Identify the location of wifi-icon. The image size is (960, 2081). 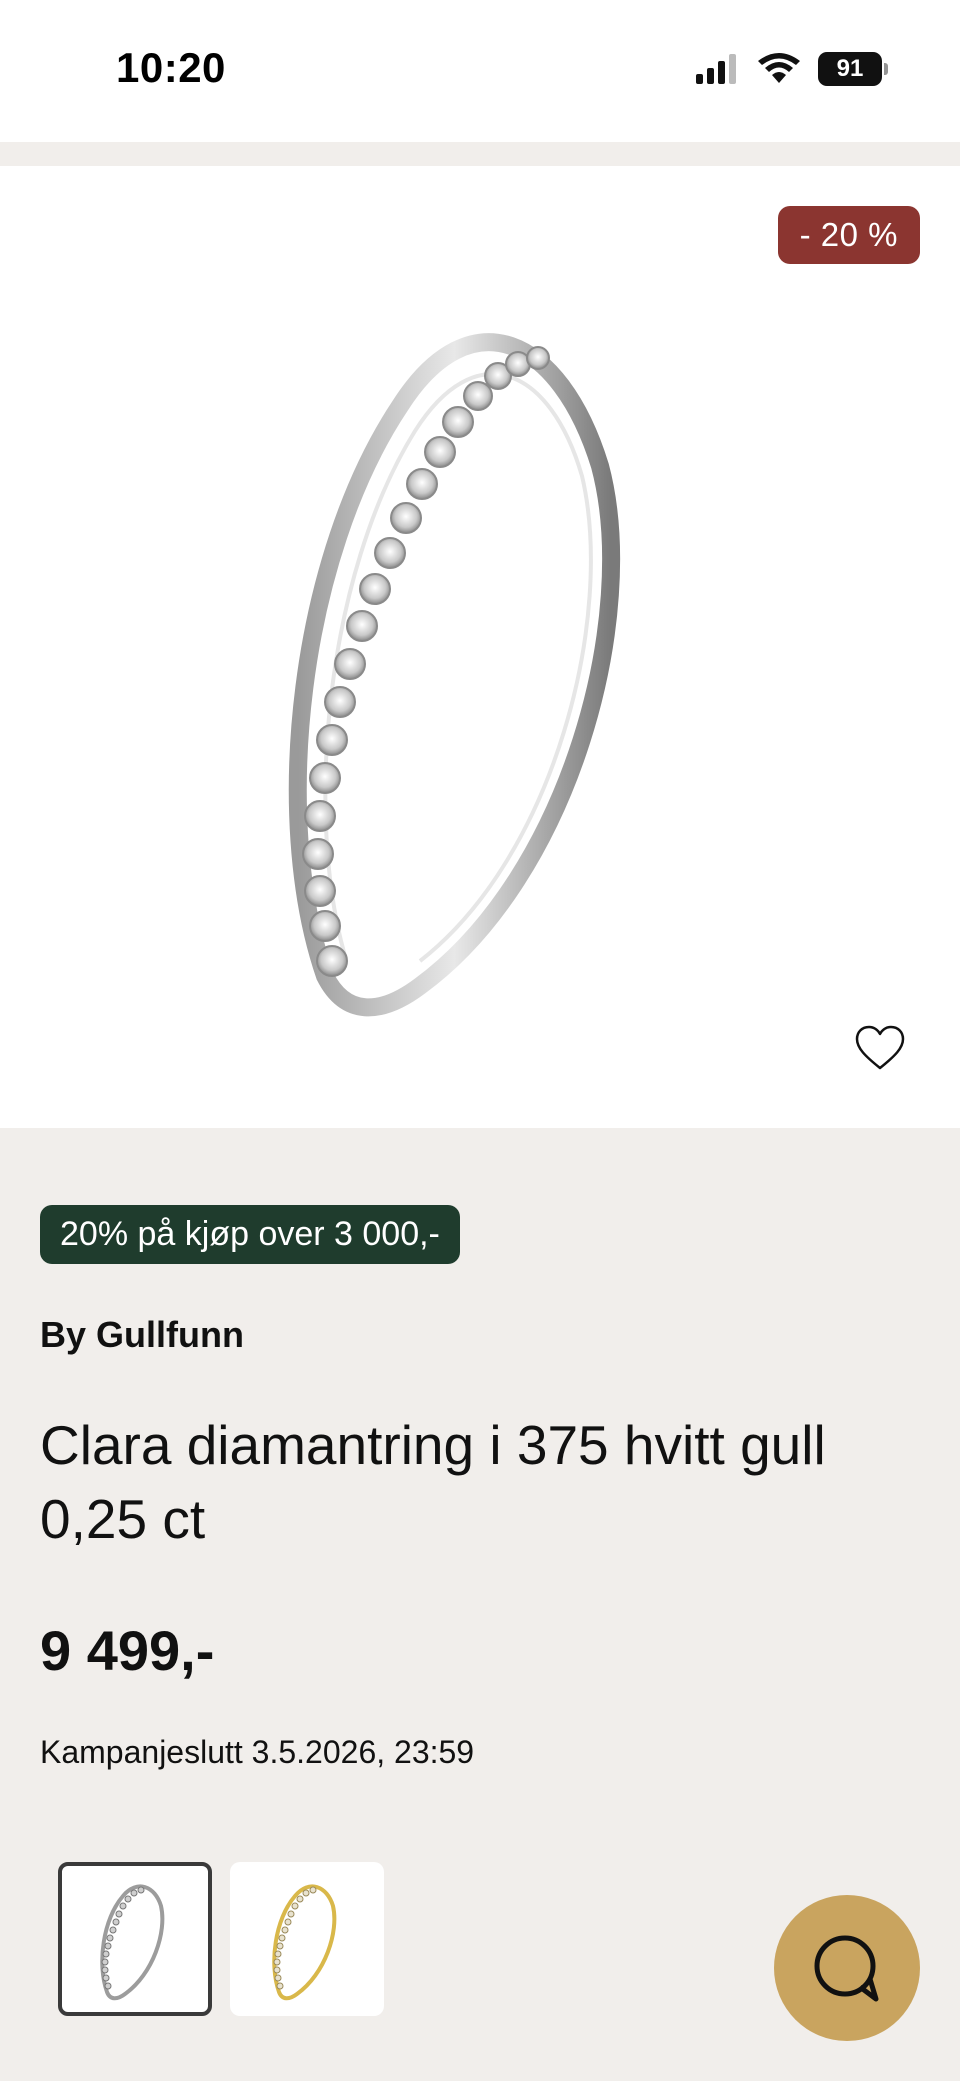
(779, 68).